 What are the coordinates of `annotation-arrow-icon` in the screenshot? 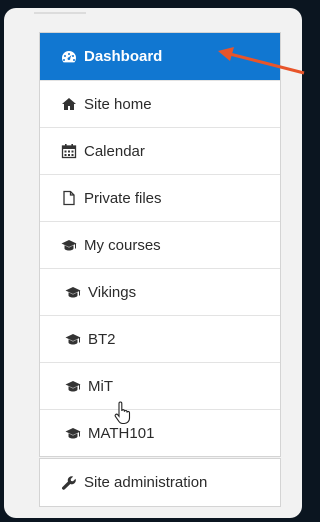 It's located at (261, 61).